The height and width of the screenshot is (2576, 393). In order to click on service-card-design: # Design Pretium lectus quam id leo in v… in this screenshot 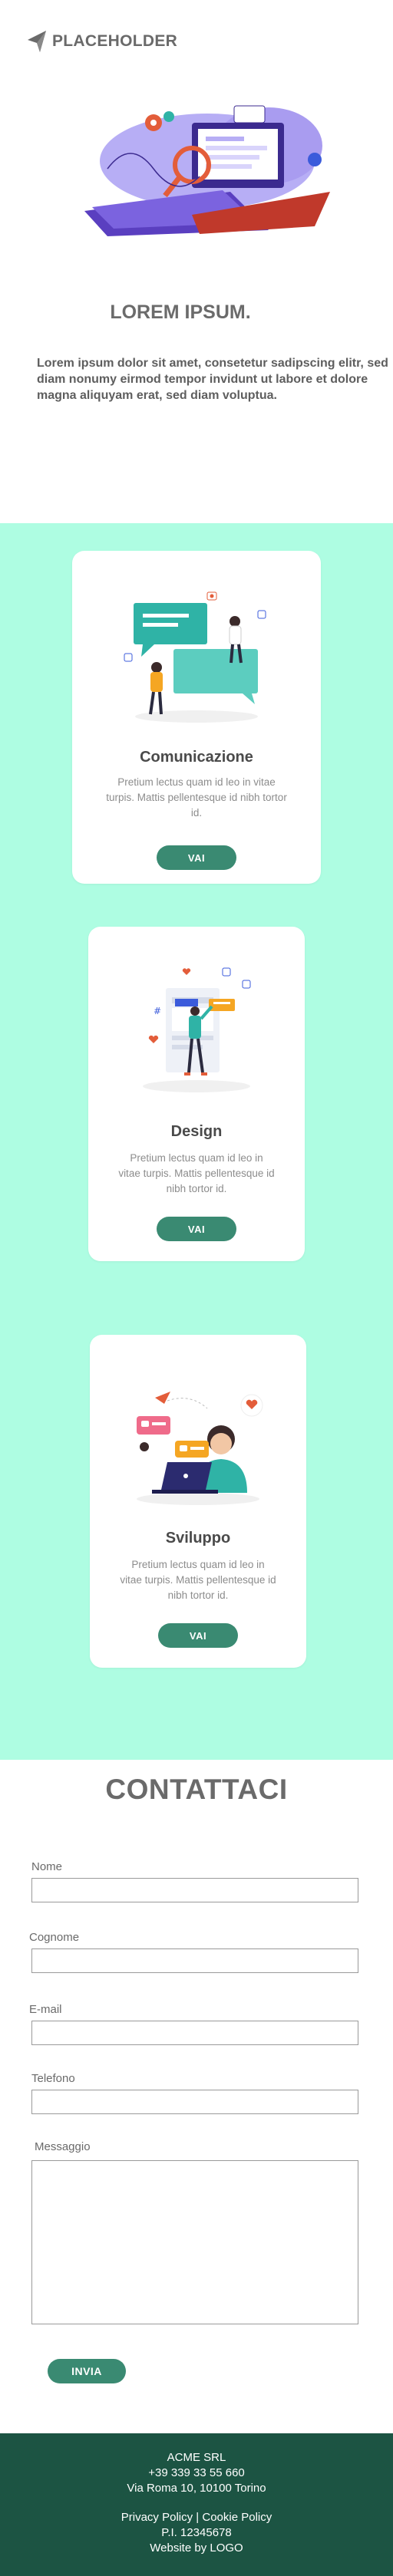, I will do `click(196, 1094)`.